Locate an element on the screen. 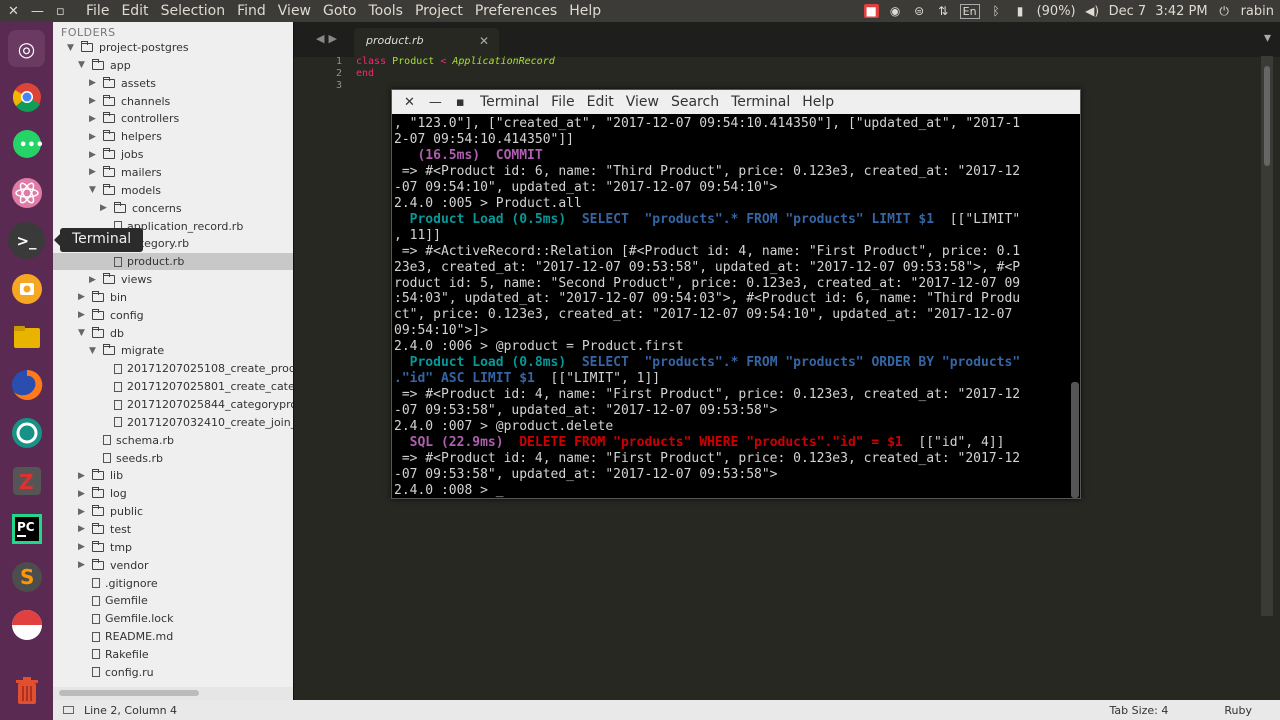 The width and height of the screenshot is (1280, 720). tab-nav-arrows-icon: ◀▶ is located at coordinates (328, 38).